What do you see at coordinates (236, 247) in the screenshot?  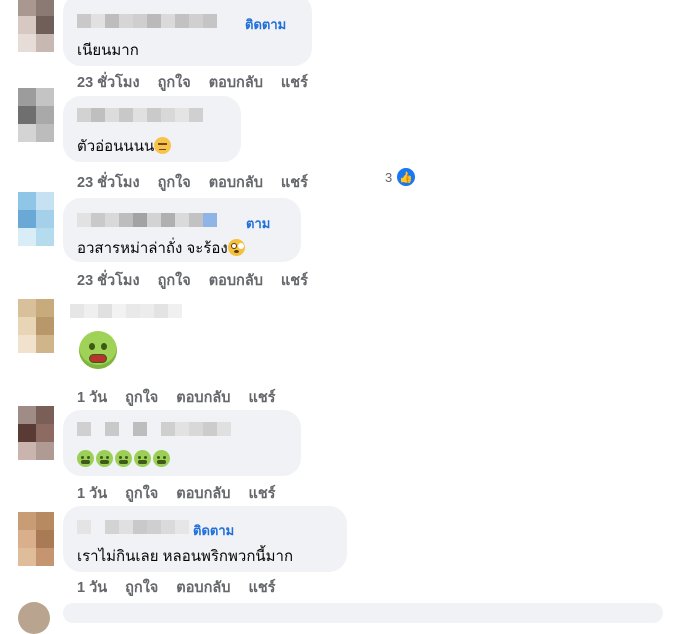 I see `flushed-face-icon` at bounding box center [236, 247].